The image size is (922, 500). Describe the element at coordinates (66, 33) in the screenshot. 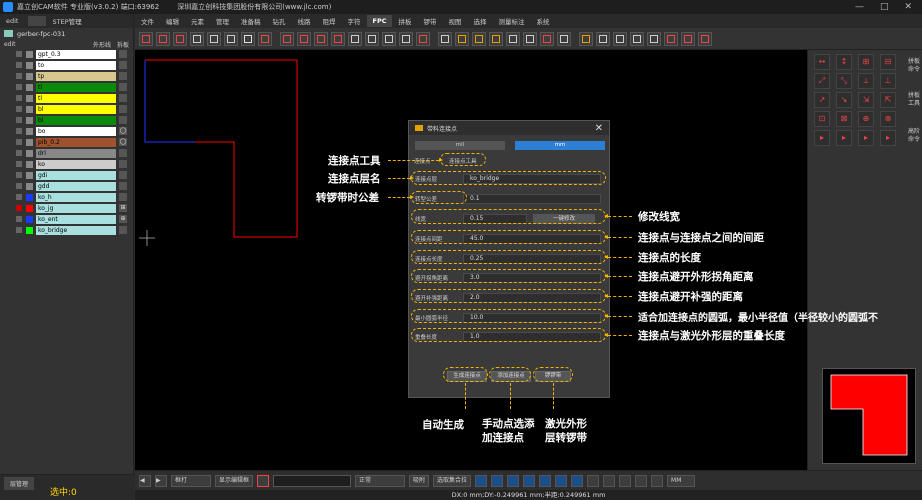

I see `project-row: gerber-fpc-031` at that location.